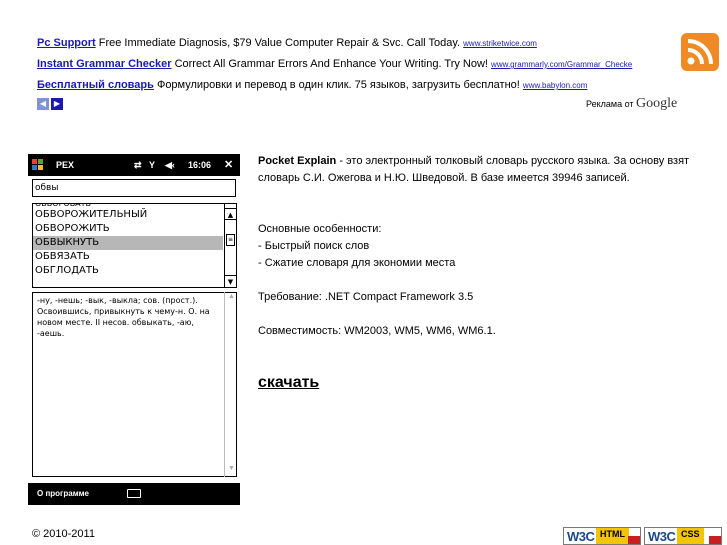 Image resolution: width=727 pixels, height=545 pixels. I want to click on device-status-area: ⇄ Y ◀‹ 16:06 ✕, so click(185, 165).